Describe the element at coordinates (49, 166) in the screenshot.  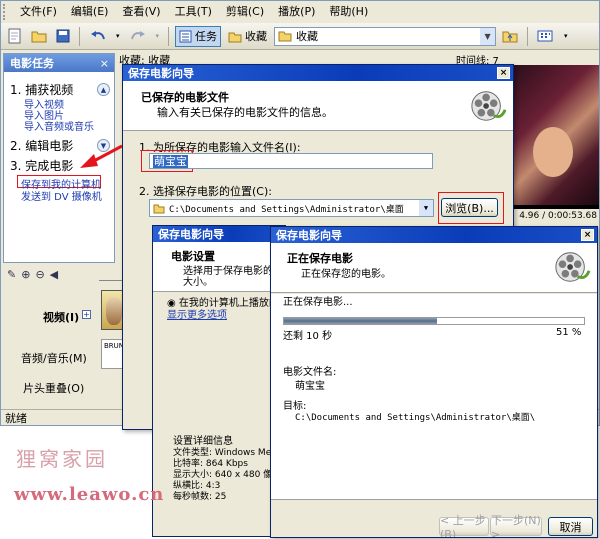
I see `task-section-label: 完成电影` at that location.